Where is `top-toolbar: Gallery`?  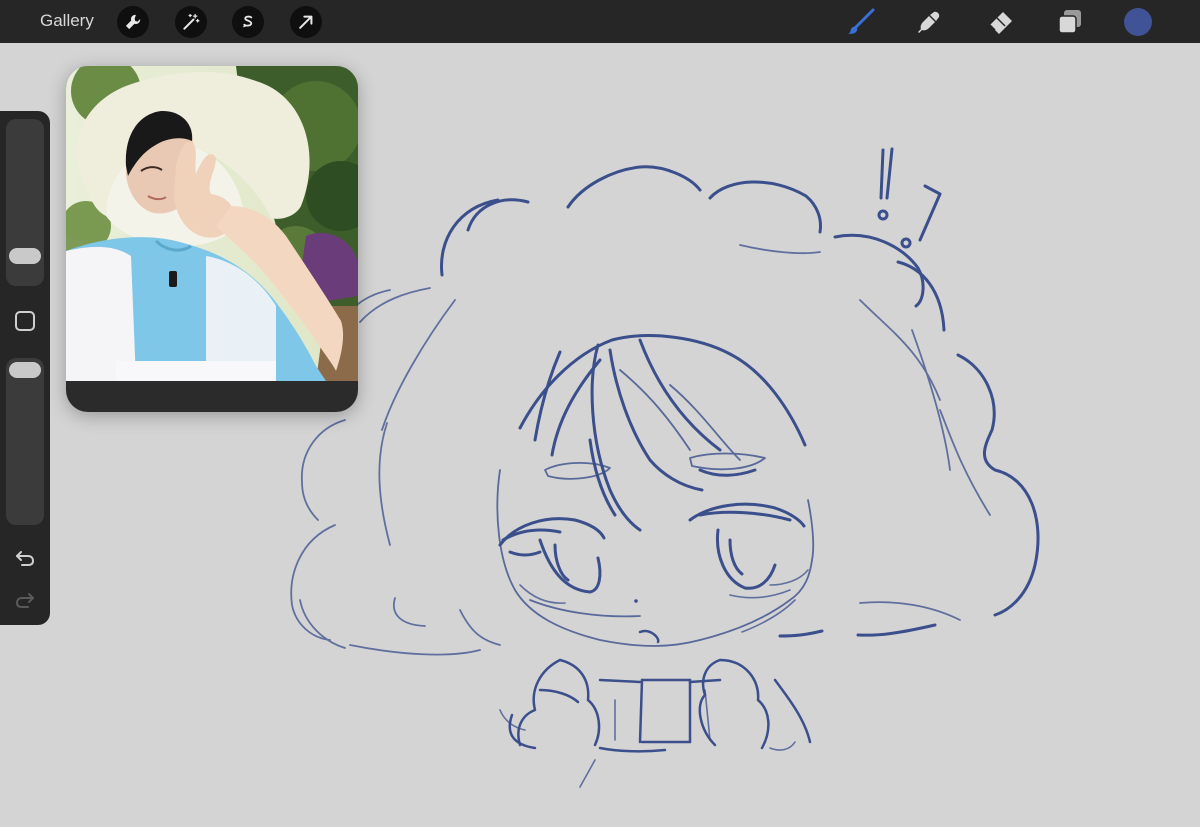
top-toolbar: Gallery is located at coordinates (600, 21).